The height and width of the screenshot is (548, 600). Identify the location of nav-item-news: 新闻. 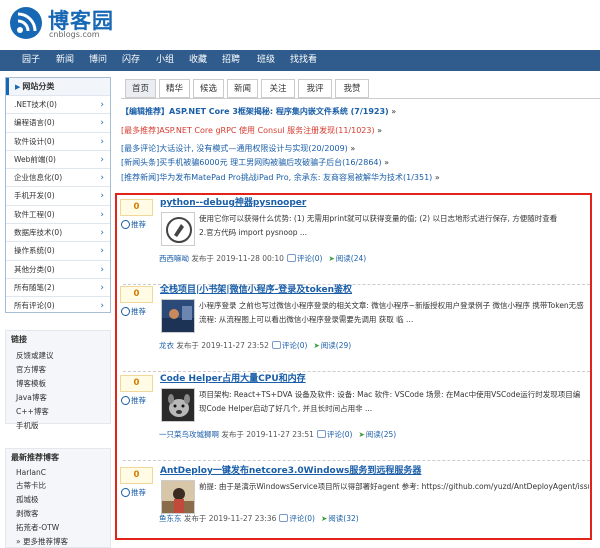
(65, 60).